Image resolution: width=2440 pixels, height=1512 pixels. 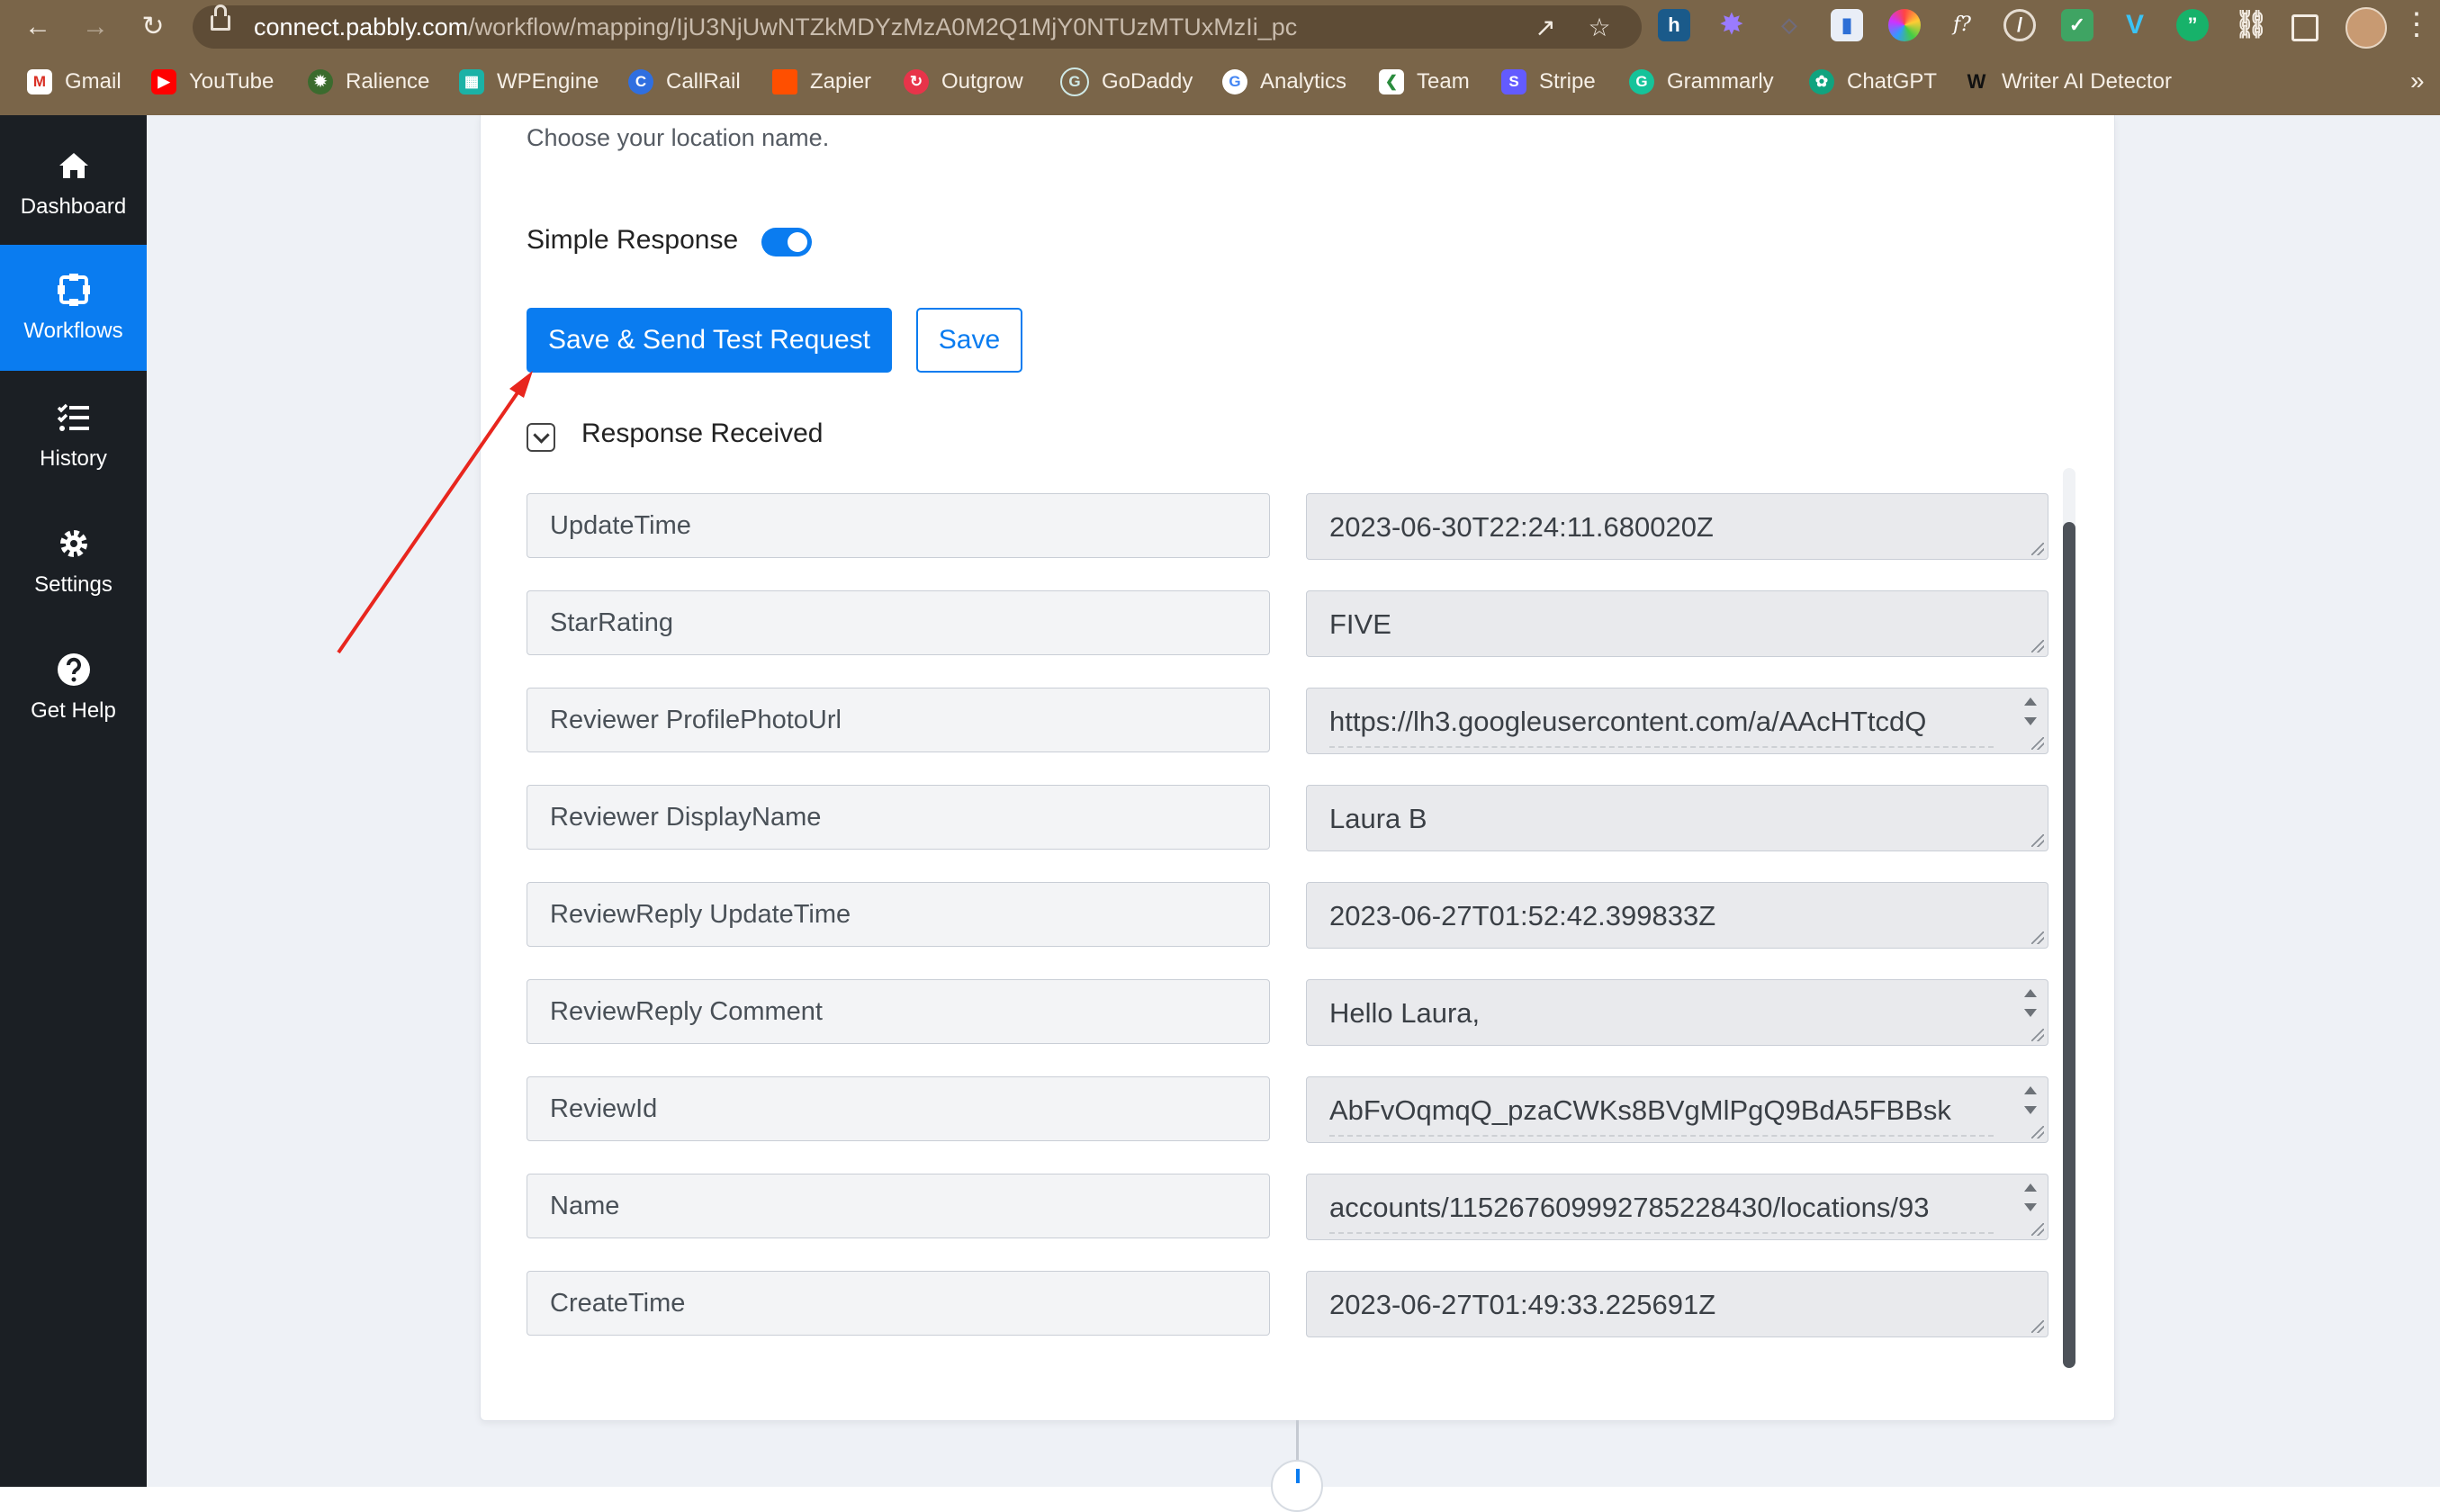 What do you see at coordinates (529, 82) in the screenshot?
I see `bookmark-wpengine: ▦ WPEngine` at bounding box center [529, 82].